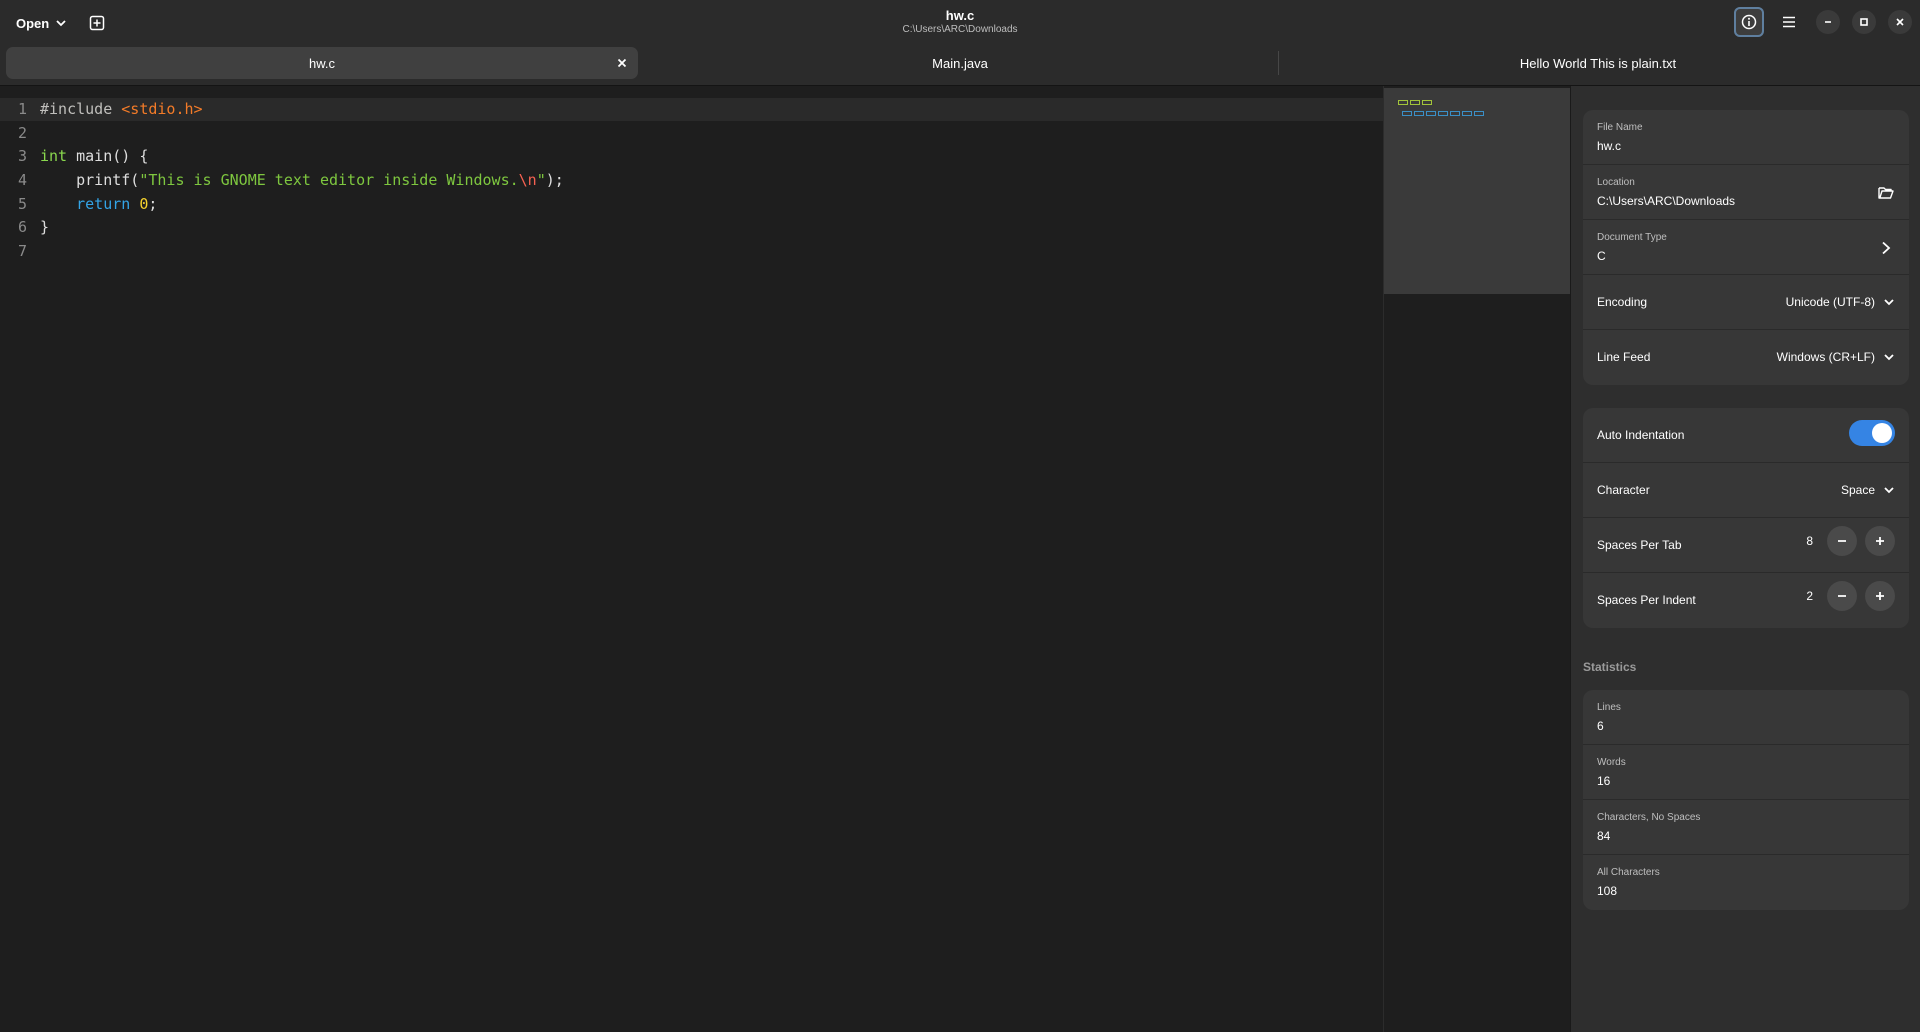 Image resolution: width=1920 pixels, height=1032 pixels. Describe the element at coordinates (1746, 137) in the screenshot. I see `file-name-row: File Name hw.c` at that location.